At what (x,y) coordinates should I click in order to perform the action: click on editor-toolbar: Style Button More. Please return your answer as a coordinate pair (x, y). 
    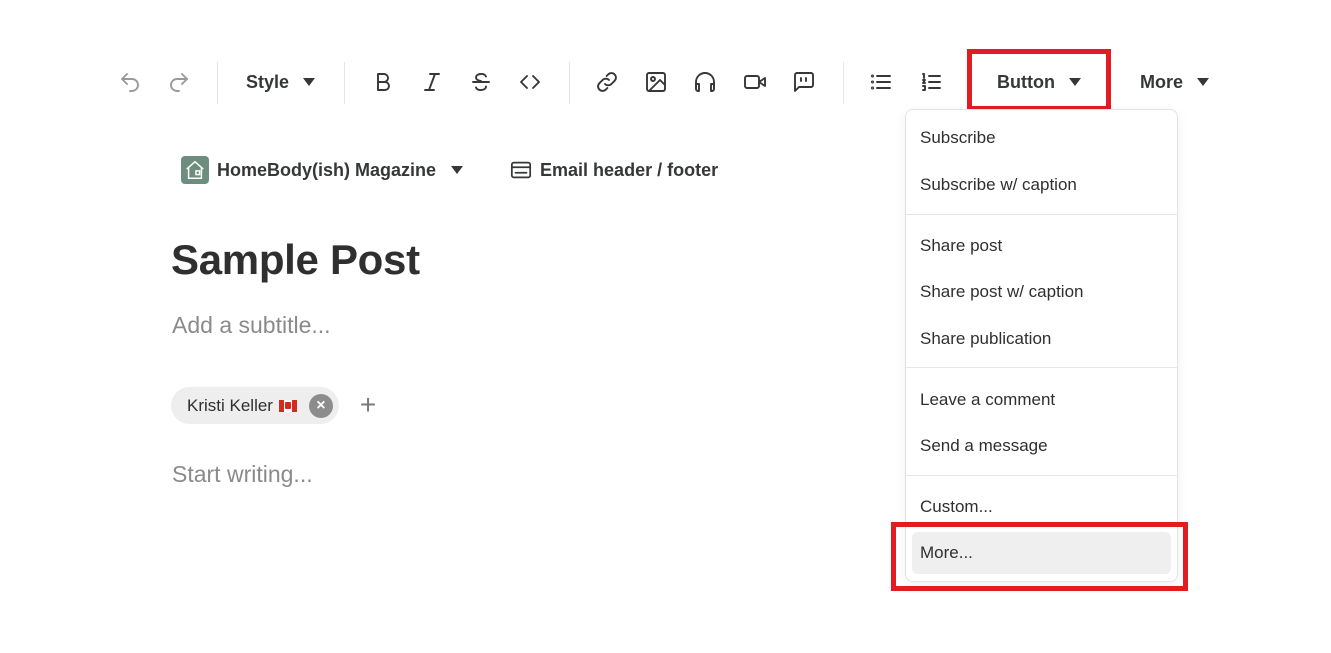
    Looking at the image, I should click on (665, 82).